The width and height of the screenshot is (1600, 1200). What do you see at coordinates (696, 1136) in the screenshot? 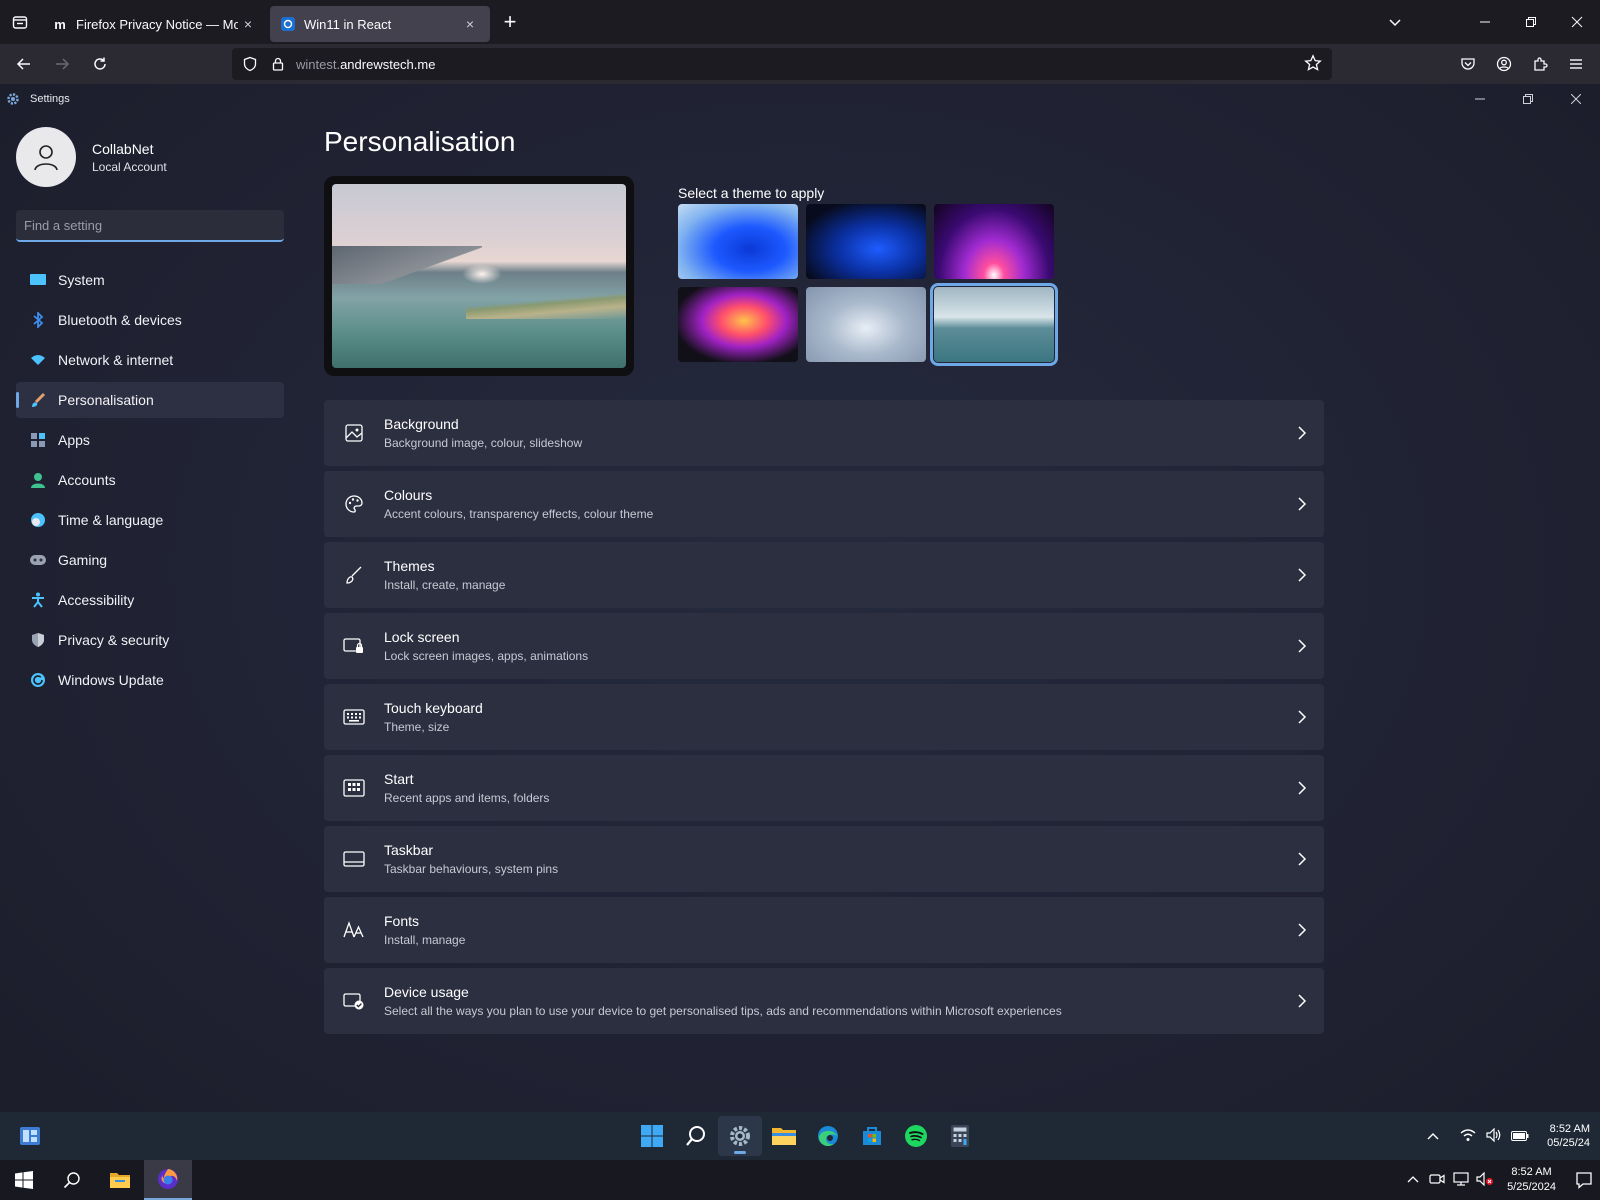
I see `taskbar-search-button` at bounding box center [696, 1136].